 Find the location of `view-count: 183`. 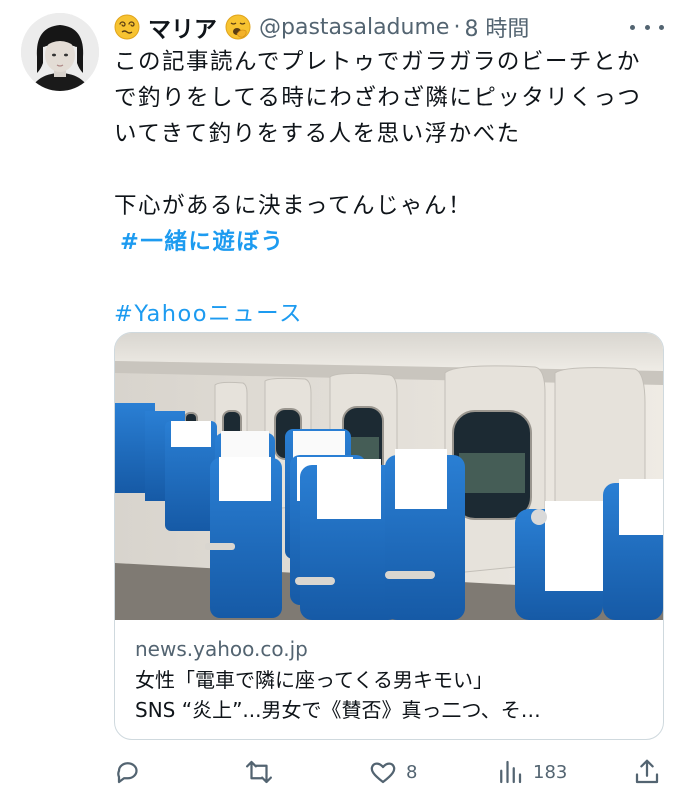

view-count: 183 is located at coordinates (550, 772).